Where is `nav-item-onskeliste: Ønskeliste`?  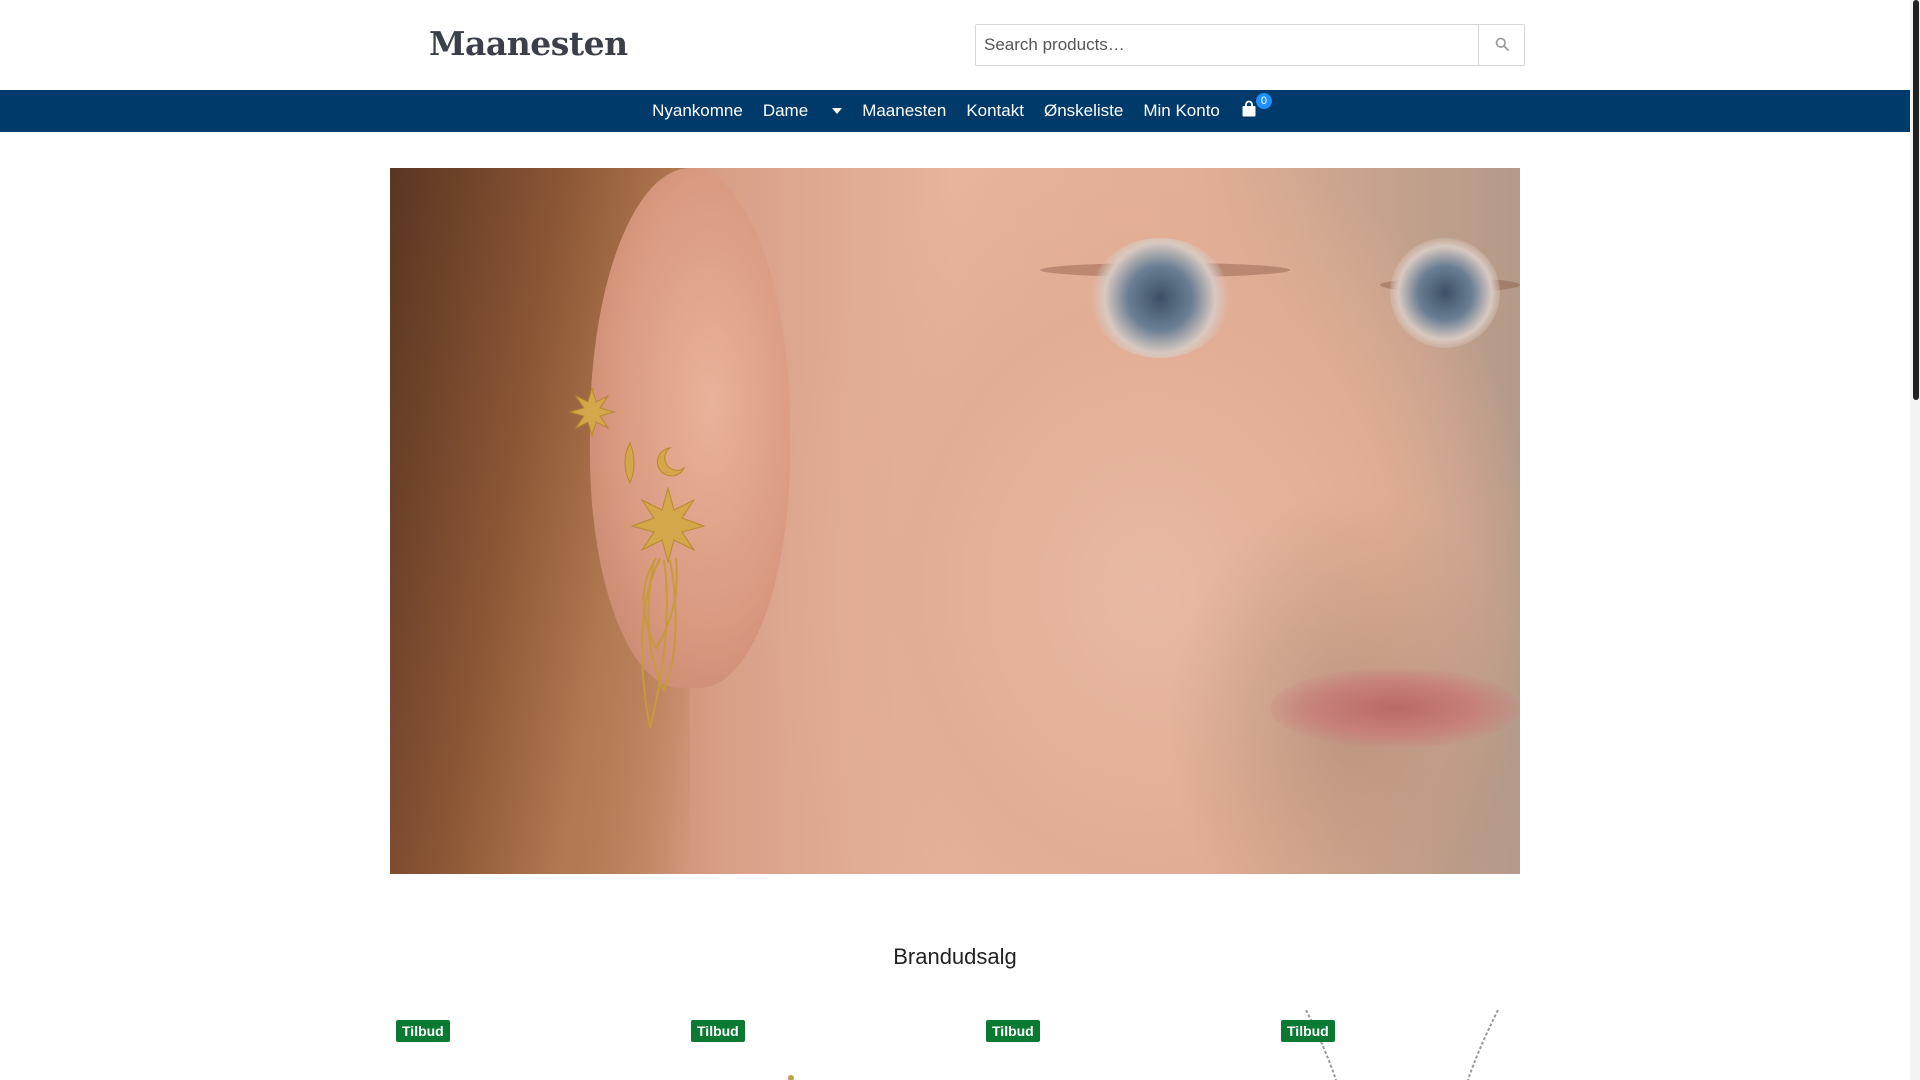
nav-item-onskeliste: Ønskeliste is located at coordinates (1083, 111).